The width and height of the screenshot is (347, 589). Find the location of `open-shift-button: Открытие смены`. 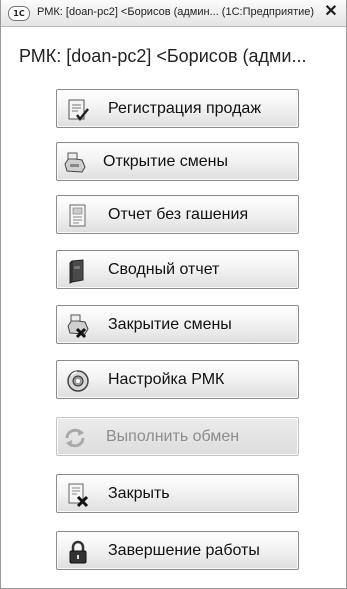

open-shift-button: Открытие смены is located at coordinates (177, 161).